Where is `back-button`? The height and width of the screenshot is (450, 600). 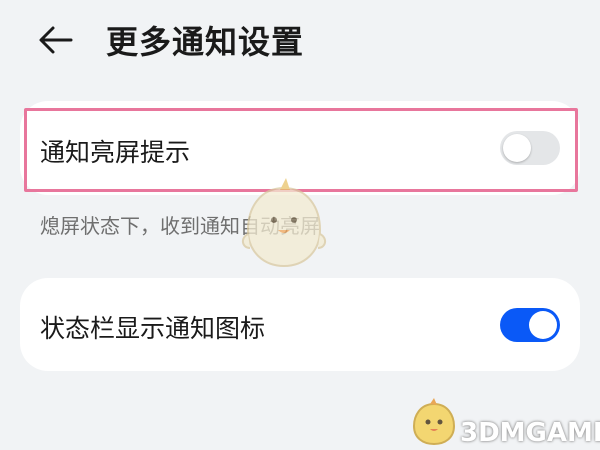
back-button is located at coordinates (60, 40).